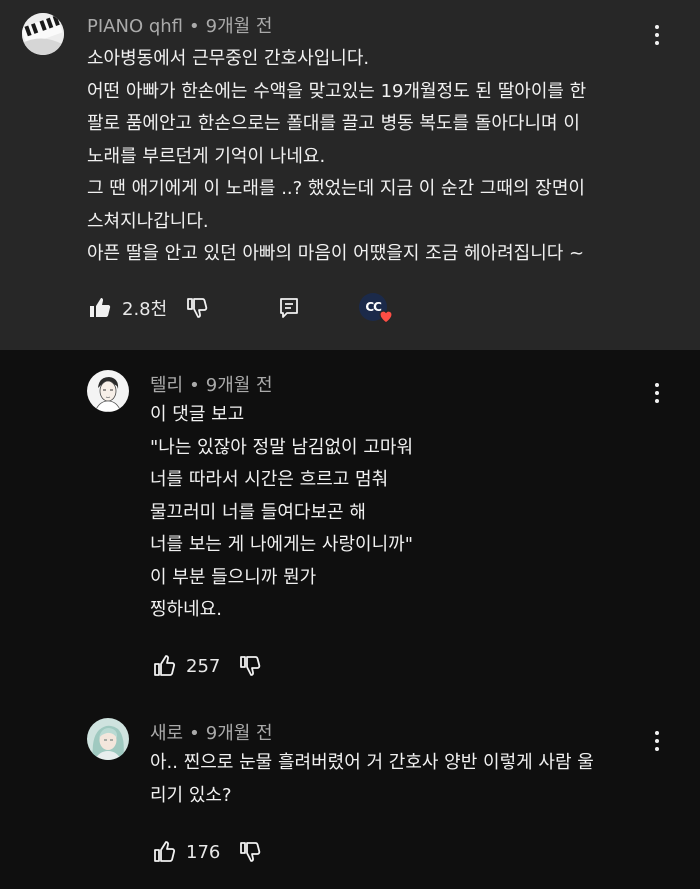 This screenshot has width=700, height=889. What do you see at coordinates (166, 385) in the screenshot?
I see `author-name: 텔리` at bounding box center [166, 385].